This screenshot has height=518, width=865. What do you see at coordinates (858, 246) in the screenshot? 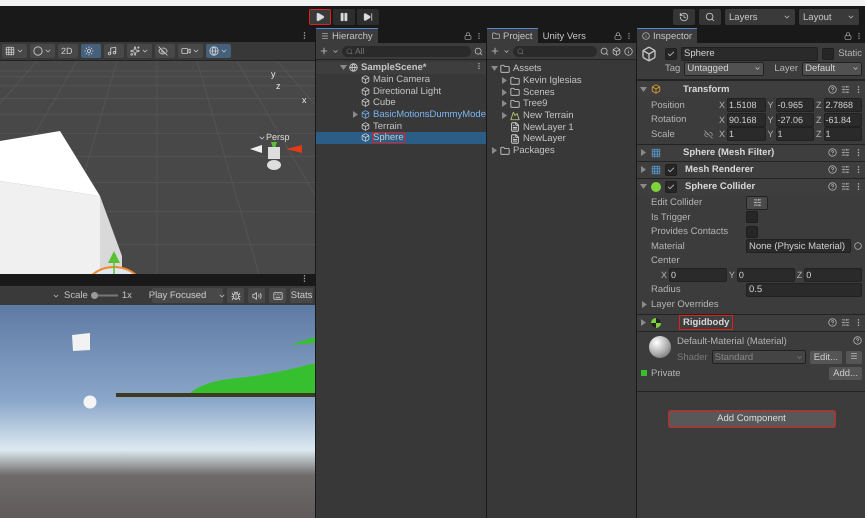
I see `target-icon` at bounding box center [858, 246].